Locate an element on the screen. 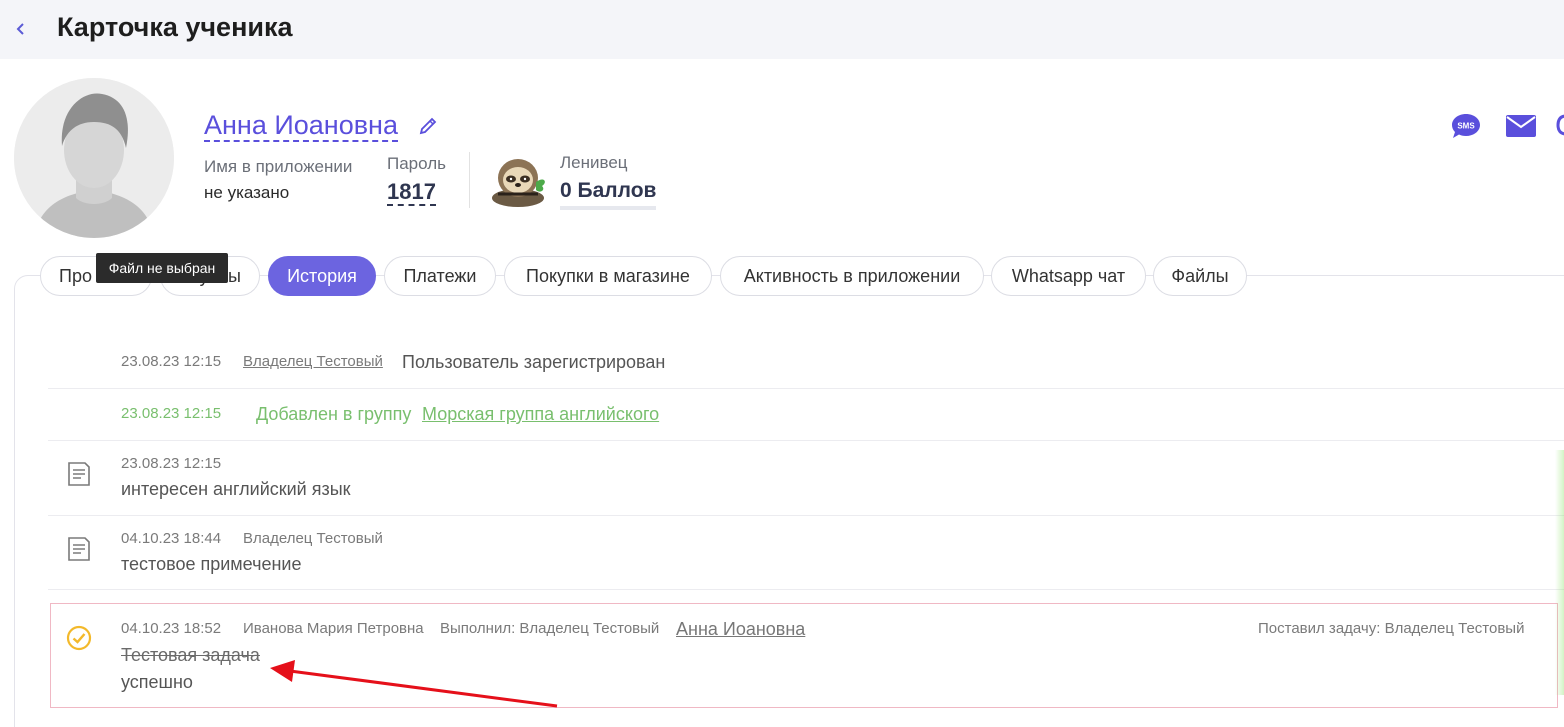  tooltip: Файл не выбран is located at coordinates (162, 268).